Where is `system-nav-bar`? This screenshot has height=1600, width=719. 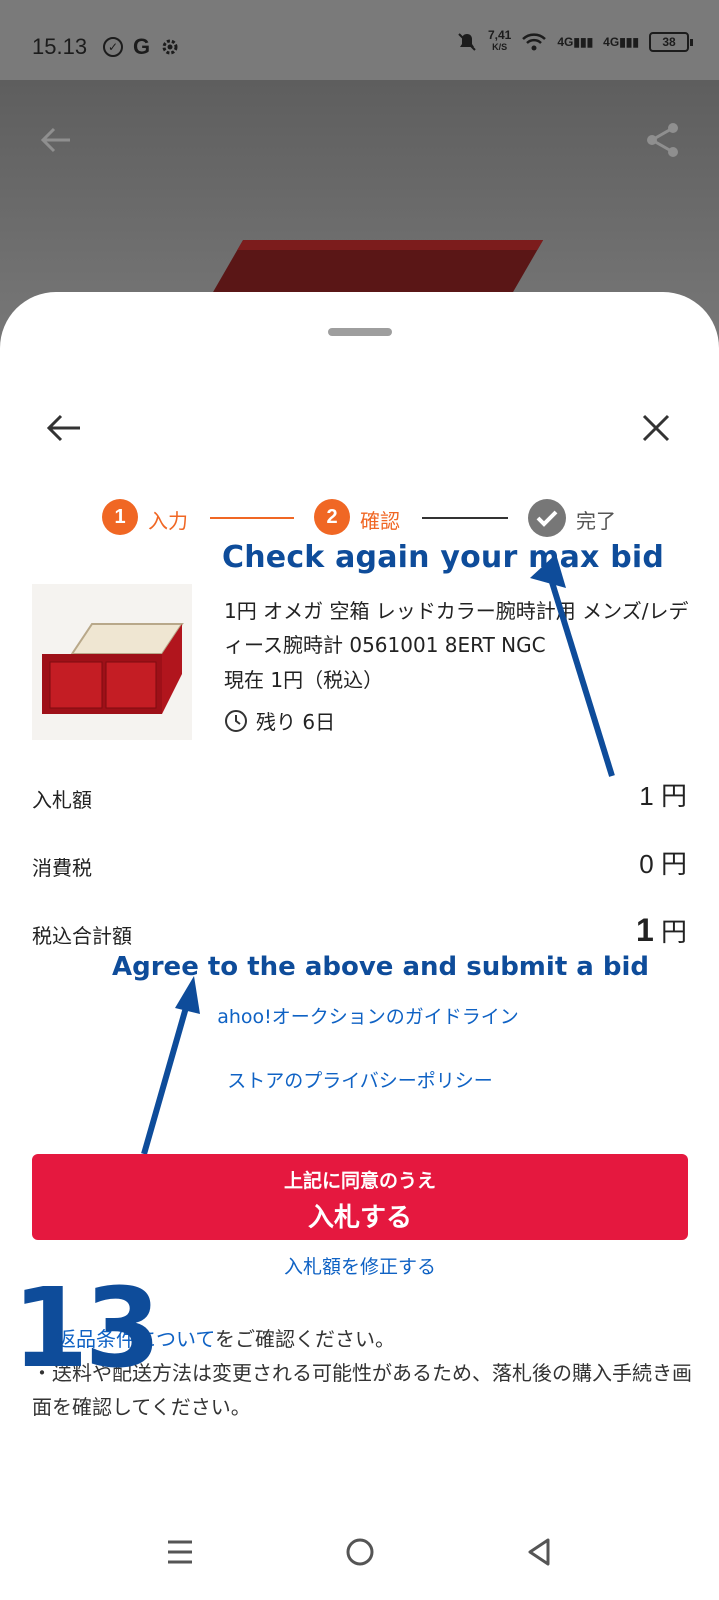 system-nav-bar is located at coordinates (359, 1550).